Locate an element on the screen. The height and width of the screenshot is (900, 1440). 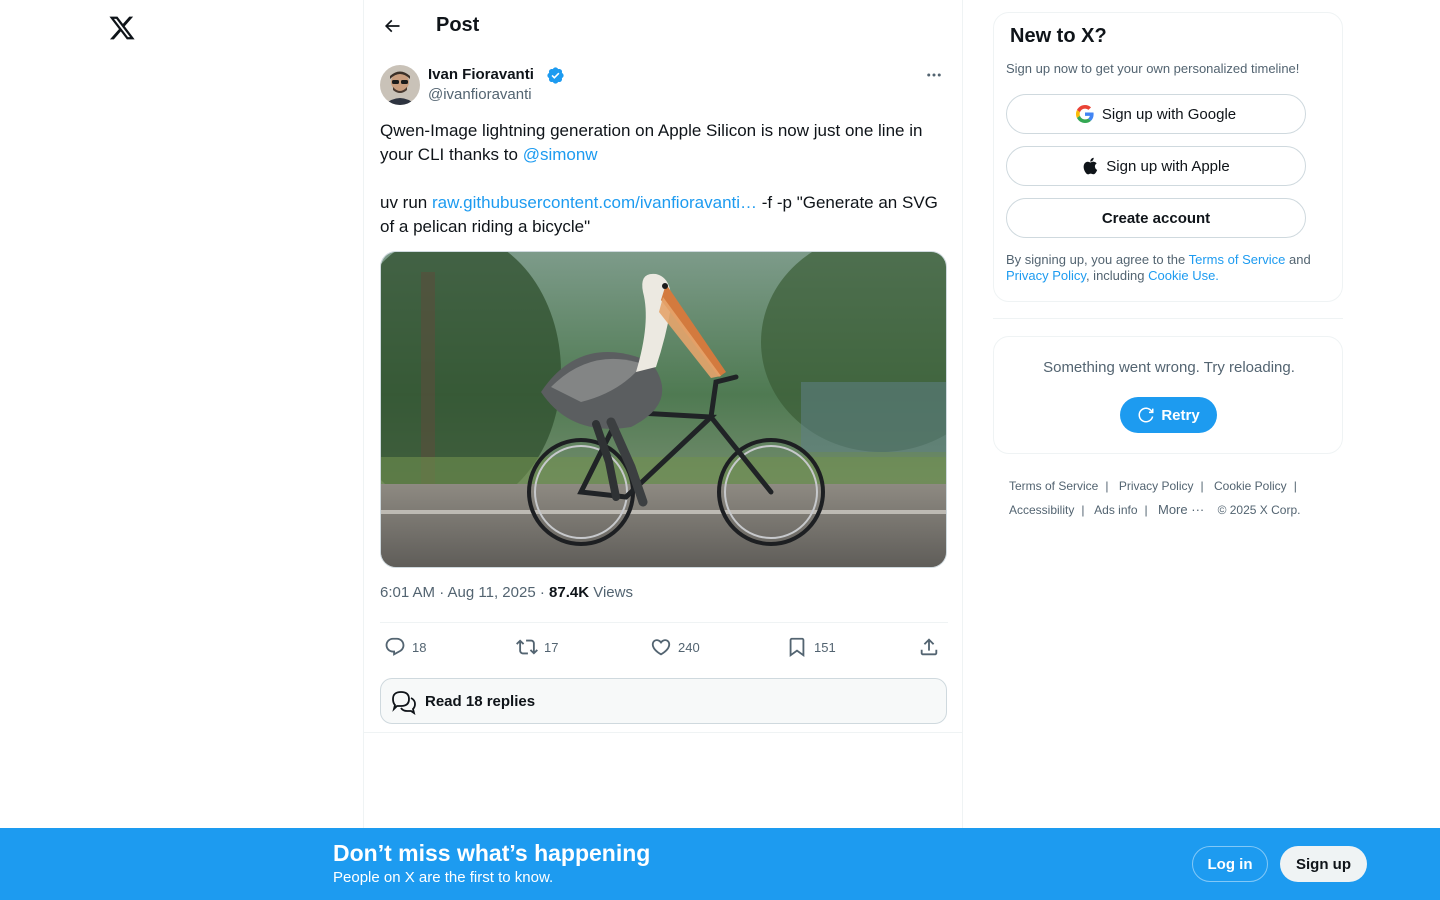
arrow-left-icon is located at coordinates (392, 26).